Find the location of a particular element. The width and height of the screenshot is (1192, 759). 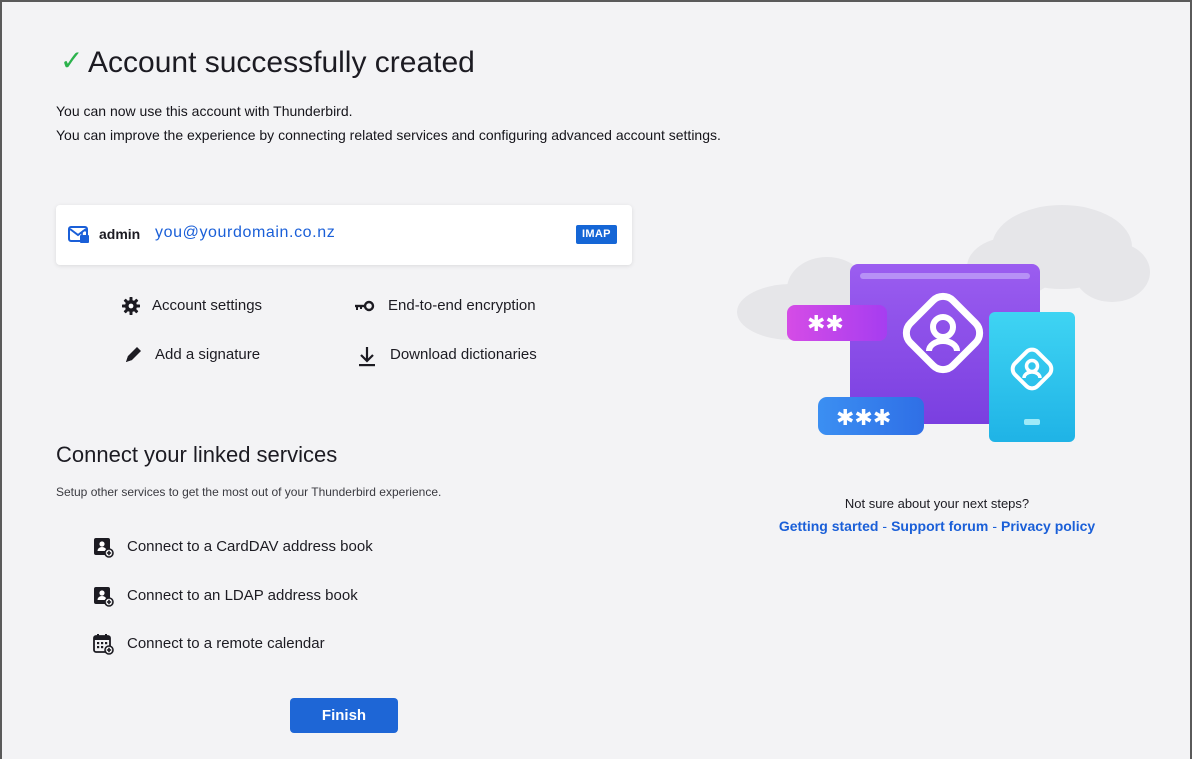

download-icon is located at coordinates (367, 358).